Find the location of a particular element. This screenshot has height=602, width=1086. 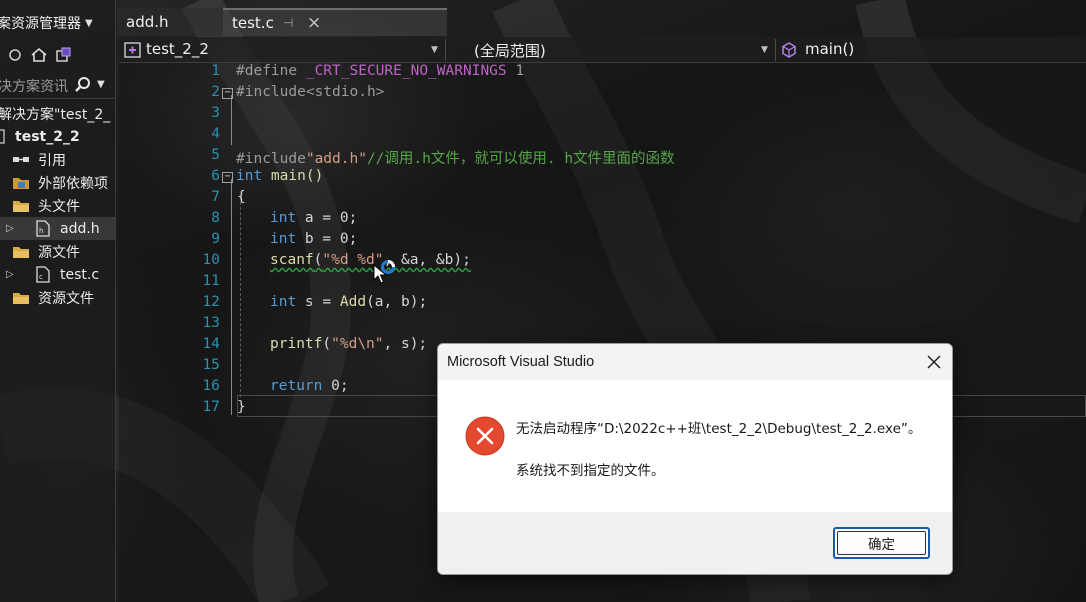

statement: 0; is located at coordinates (335, 386).